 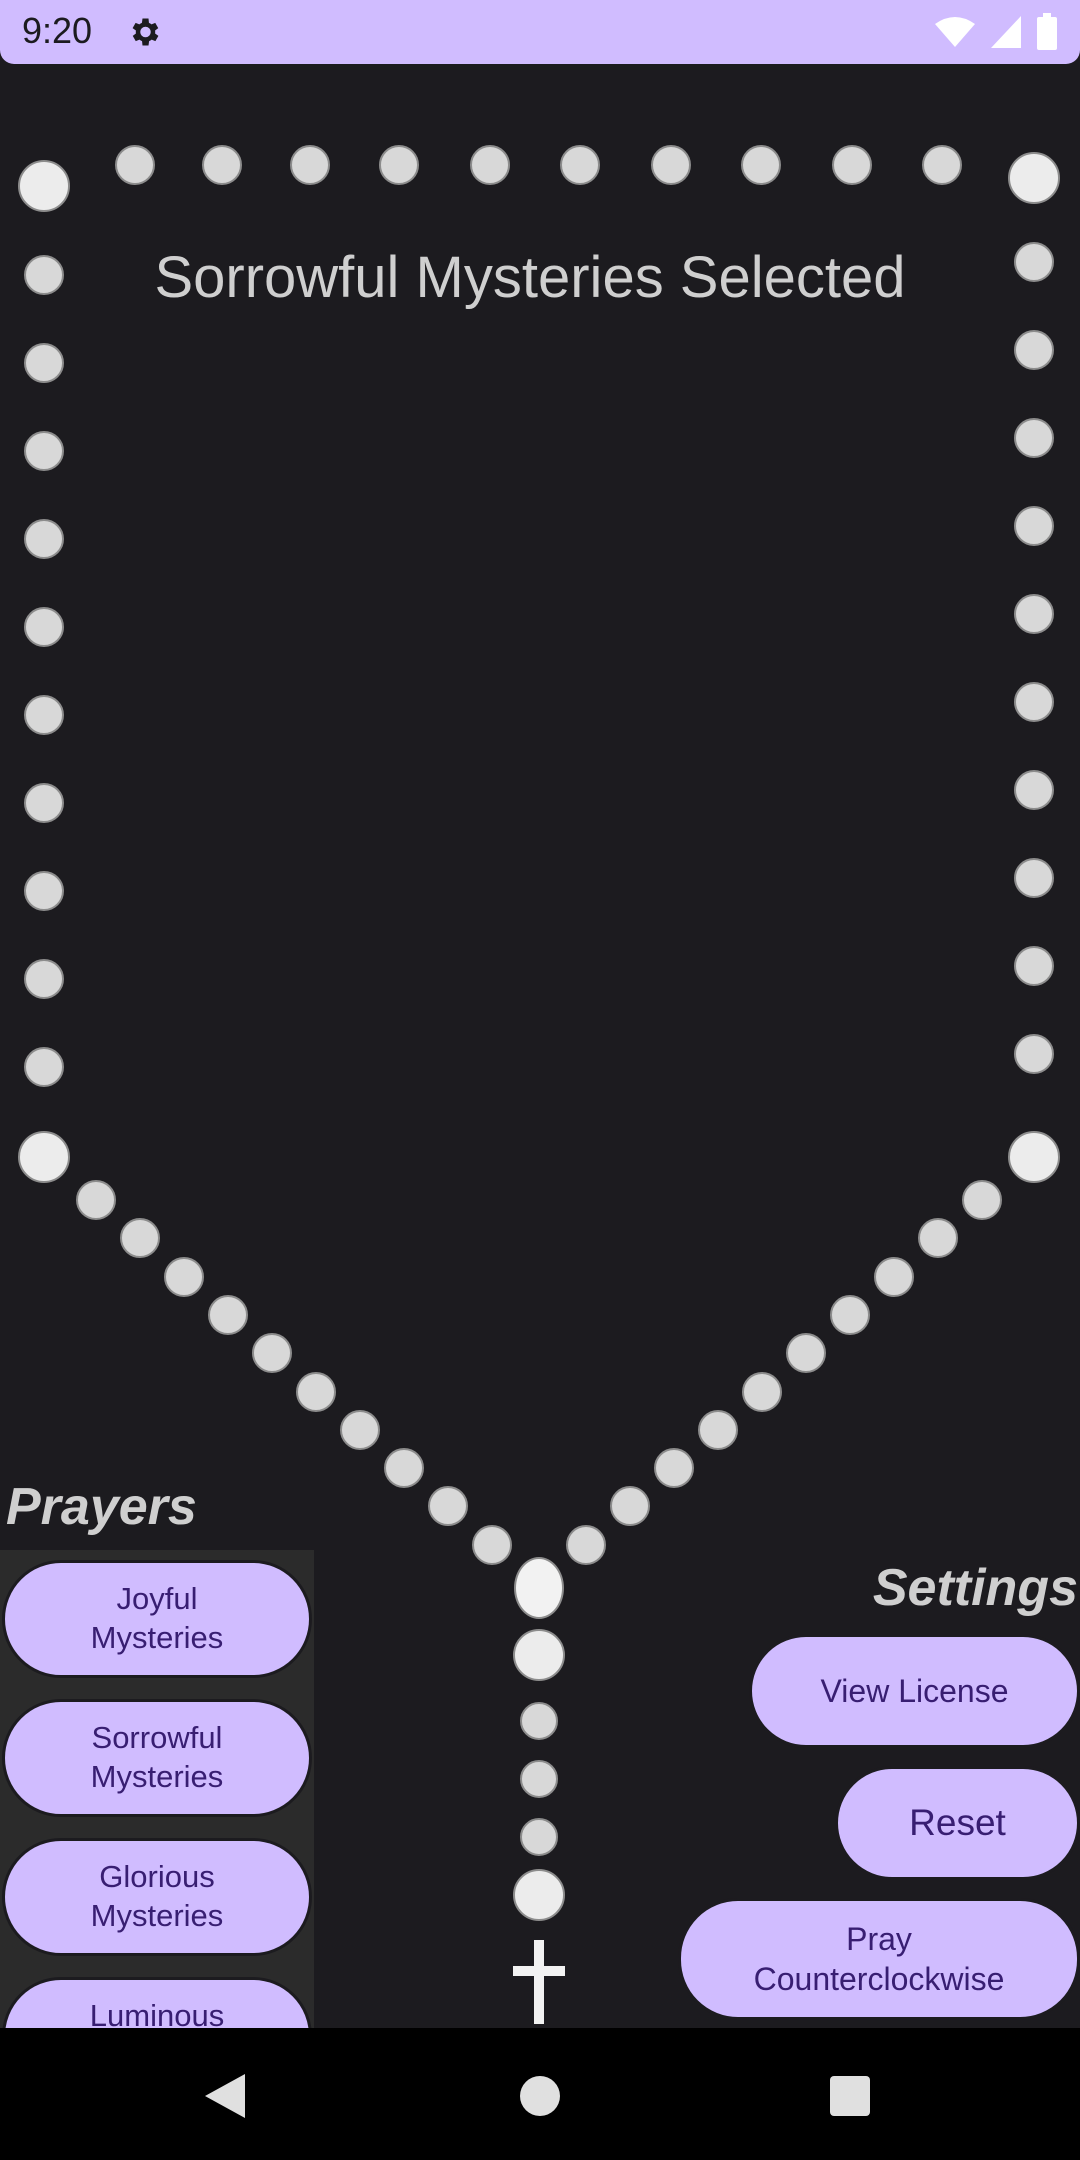 I want to click on battery-icon, so click(x=1047, y=31).